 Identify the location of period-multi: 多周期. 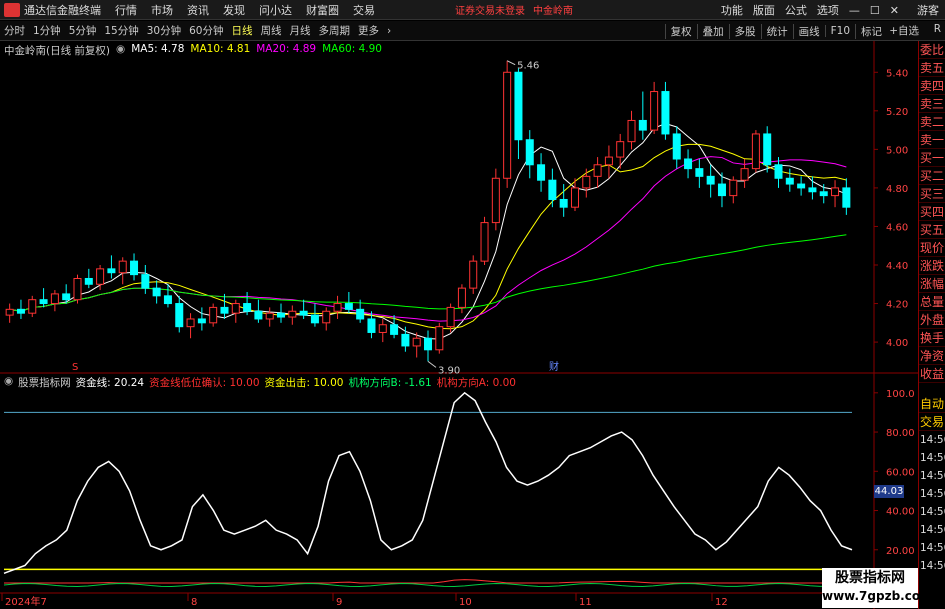
(335, 30).